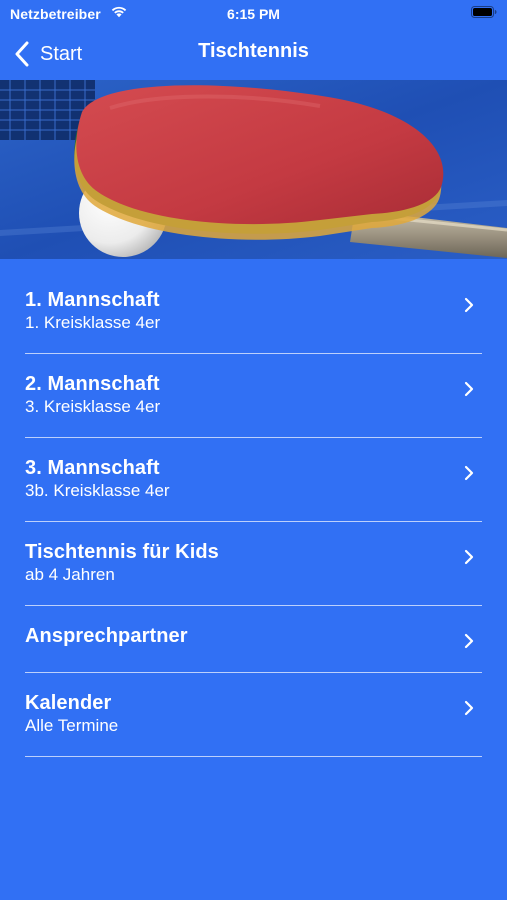  What do you see at coordinates (253, 756) in the screenshot?
I see `divider` at bounding box center [253, 756].